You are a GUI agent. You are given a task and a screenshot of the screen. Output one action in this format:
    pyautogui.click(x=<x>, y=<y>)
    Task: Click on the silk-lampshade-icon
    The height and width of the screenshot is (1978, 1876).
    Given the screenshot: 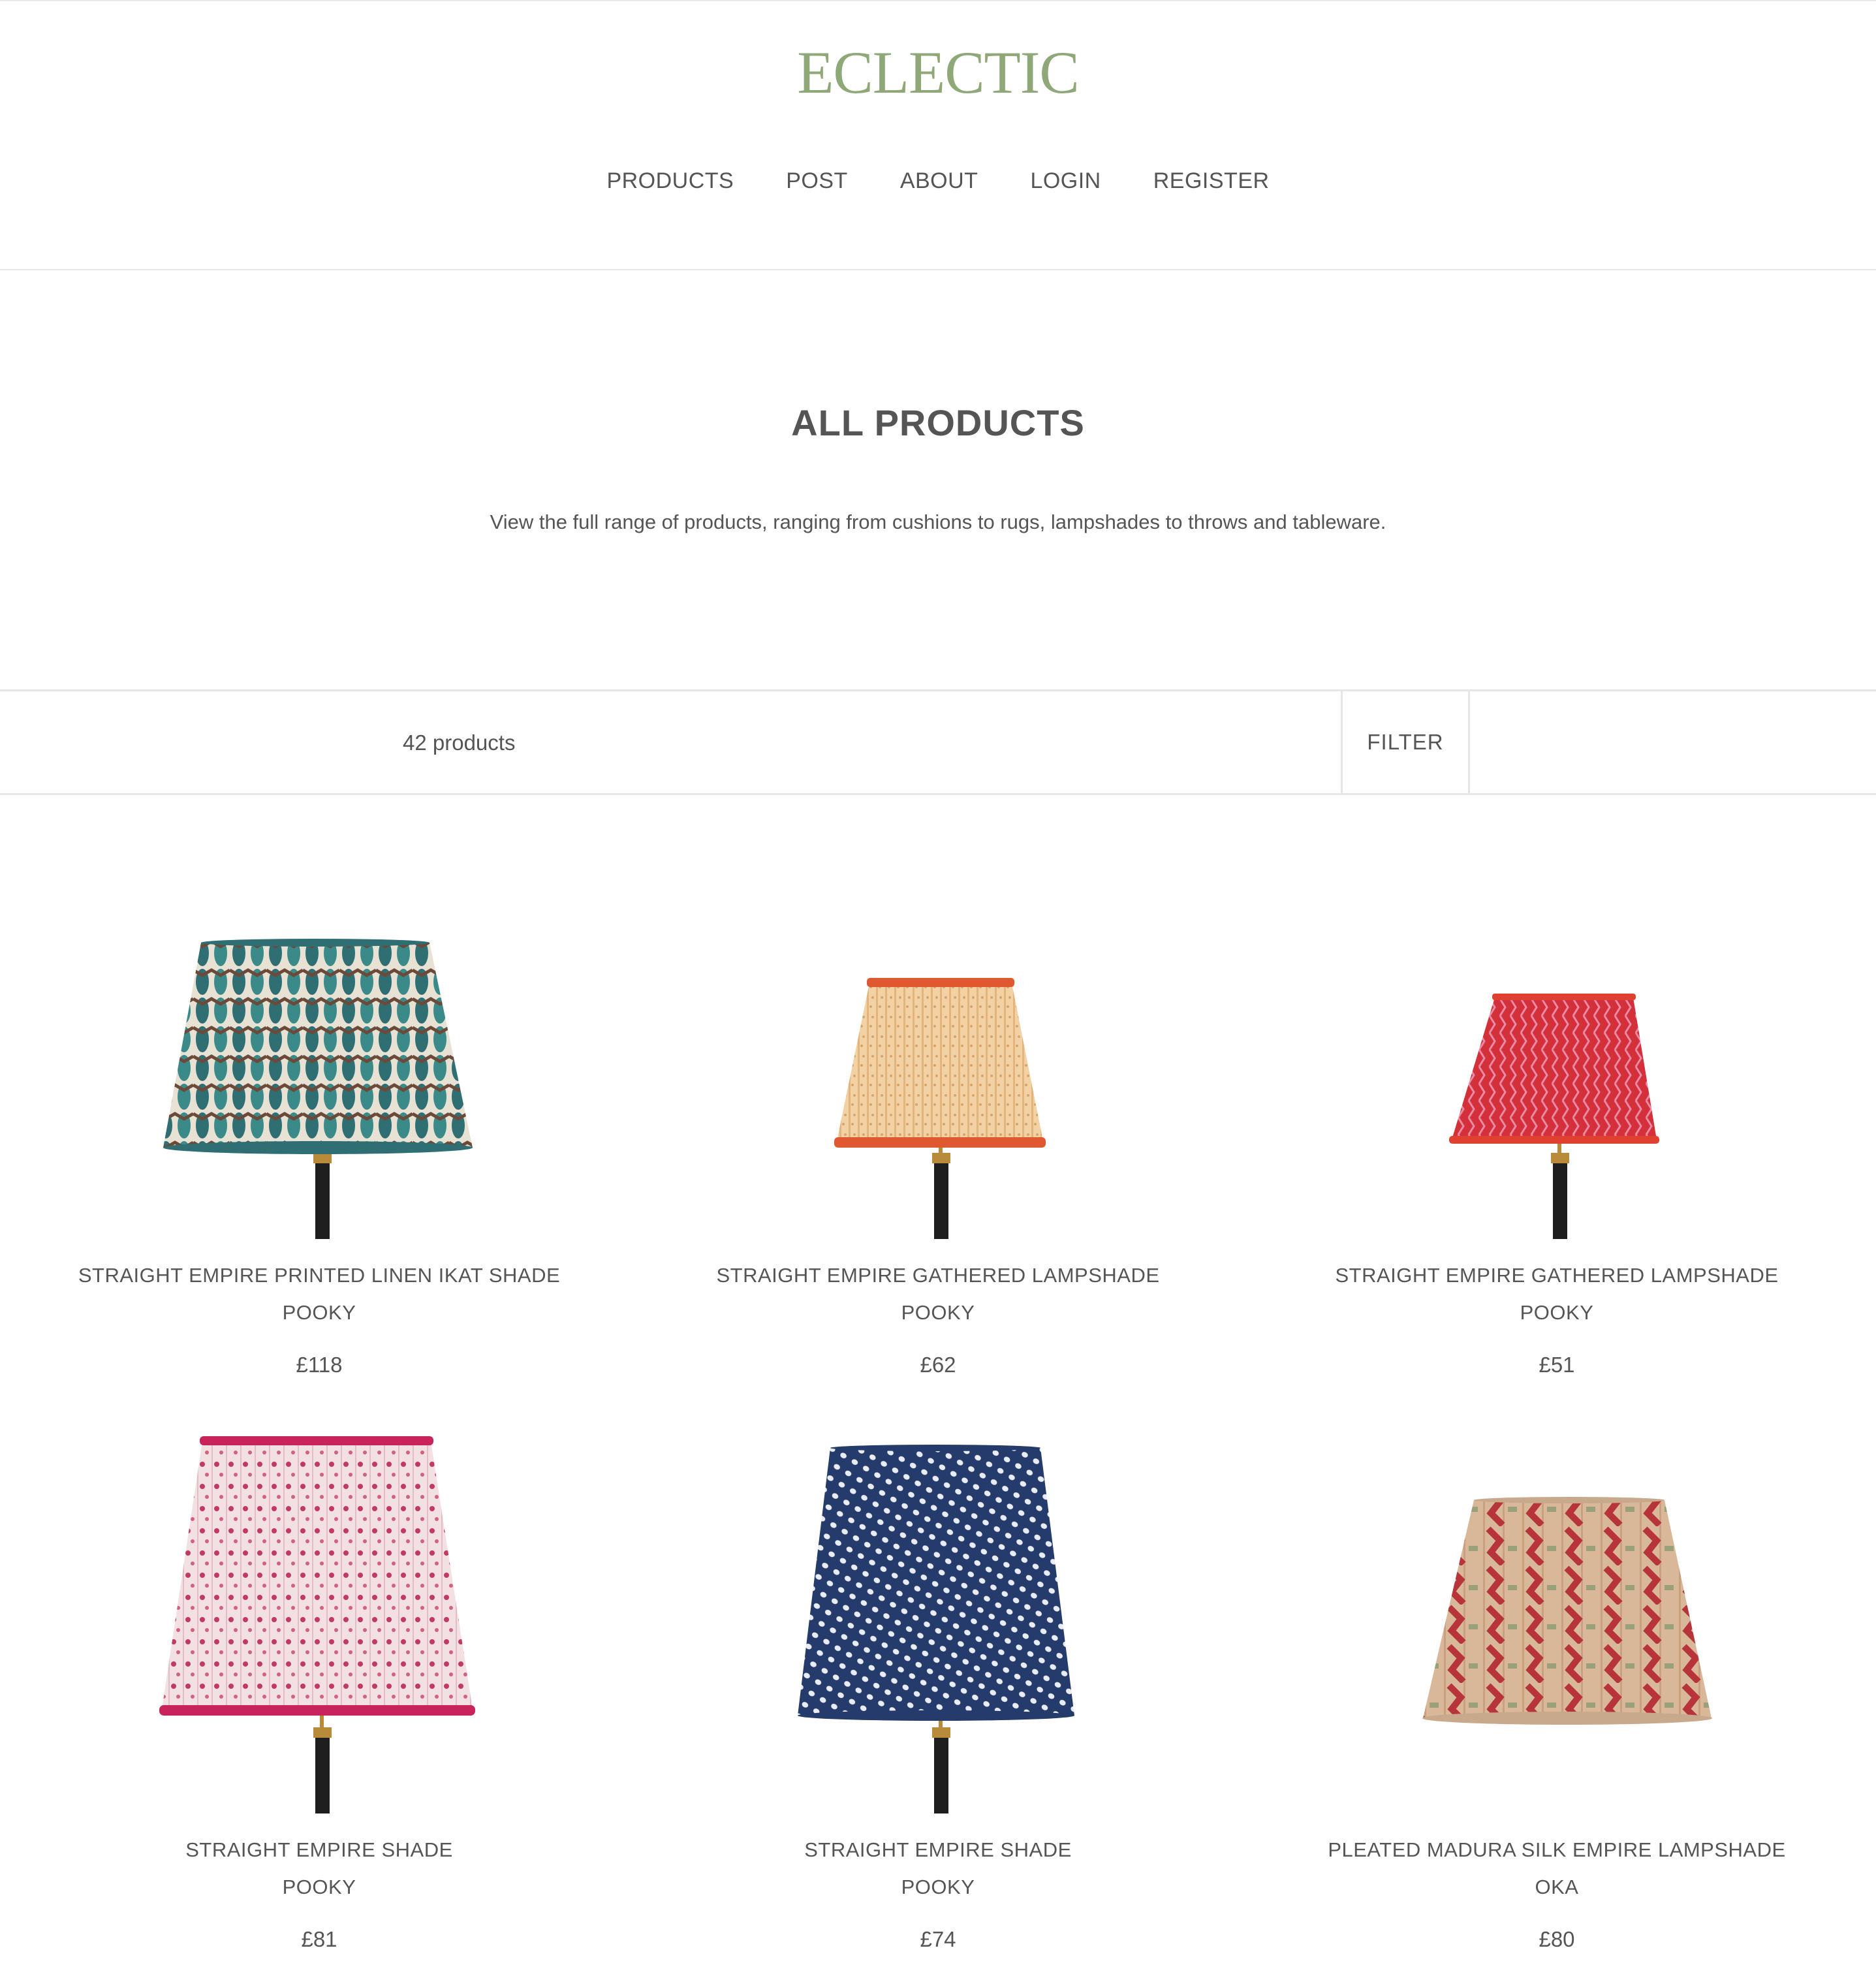 What is the action you would take?
    pyautogui.click(x=1567, y=1611)
    